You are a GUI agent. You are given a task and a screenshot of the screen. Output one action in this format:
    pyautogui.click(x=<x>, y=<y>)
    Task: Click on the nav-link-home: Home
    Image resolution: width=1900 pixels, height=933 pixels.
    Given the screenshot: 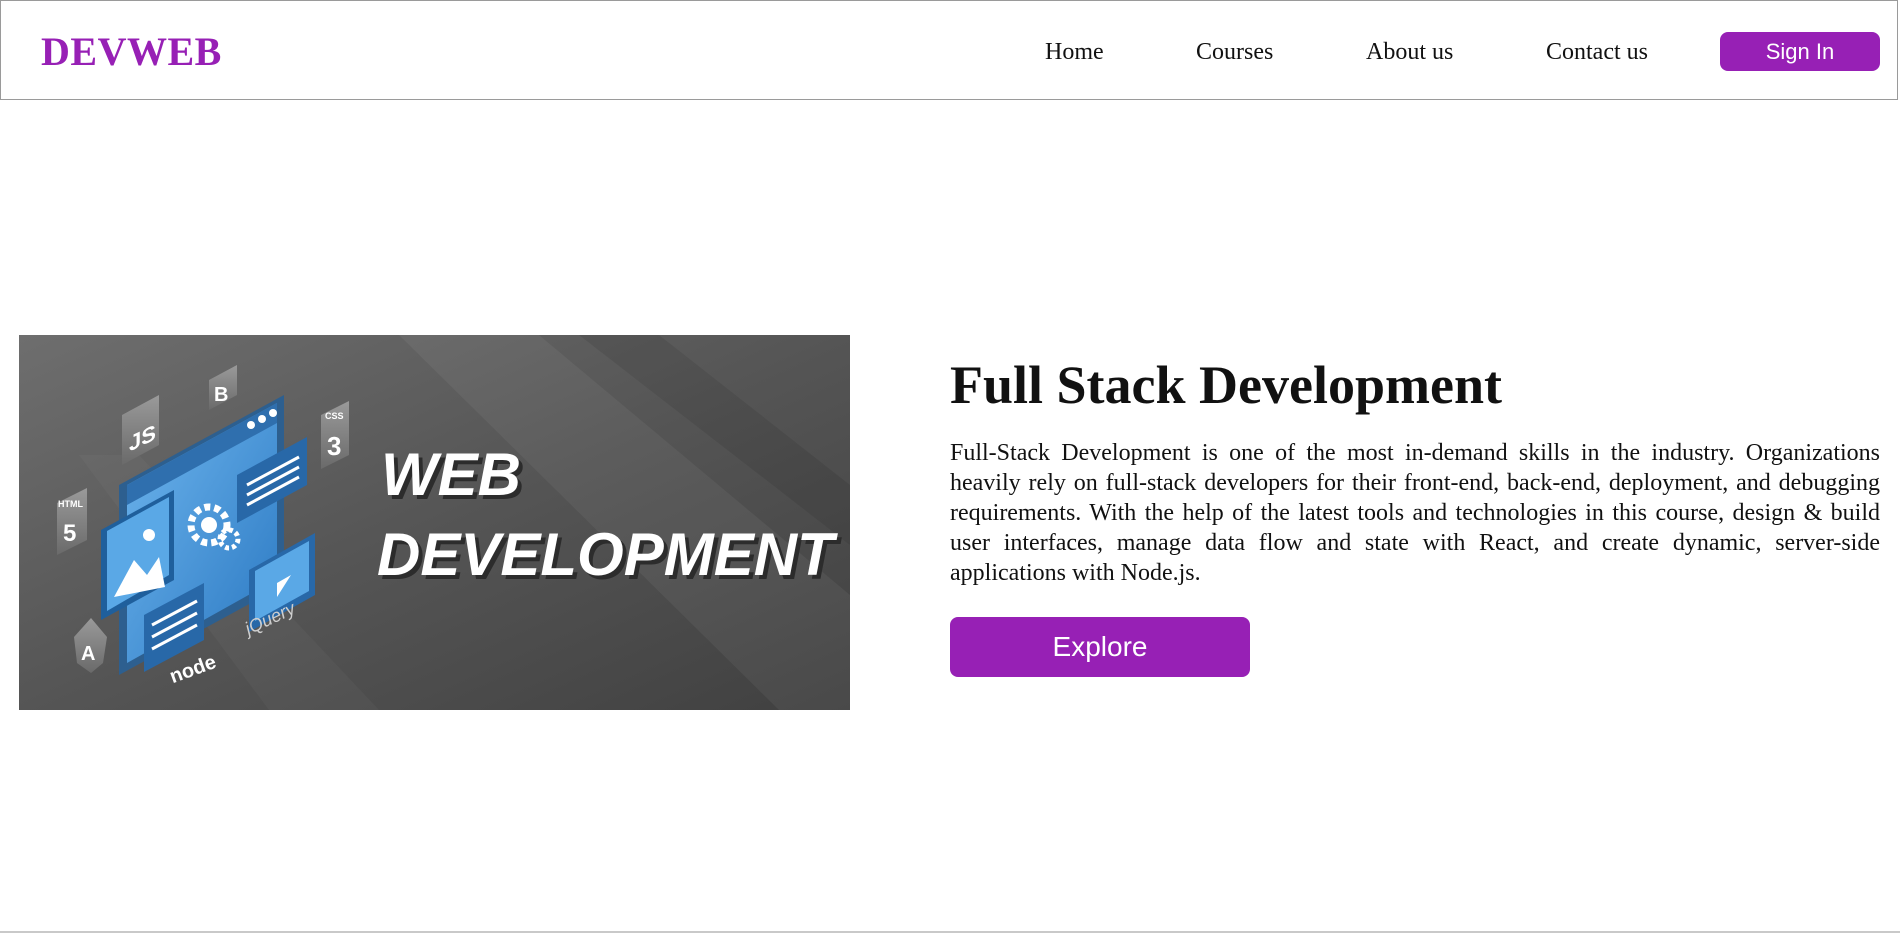 What is the action you would take?
    pyautogui.click(x=1074, y=52)
    